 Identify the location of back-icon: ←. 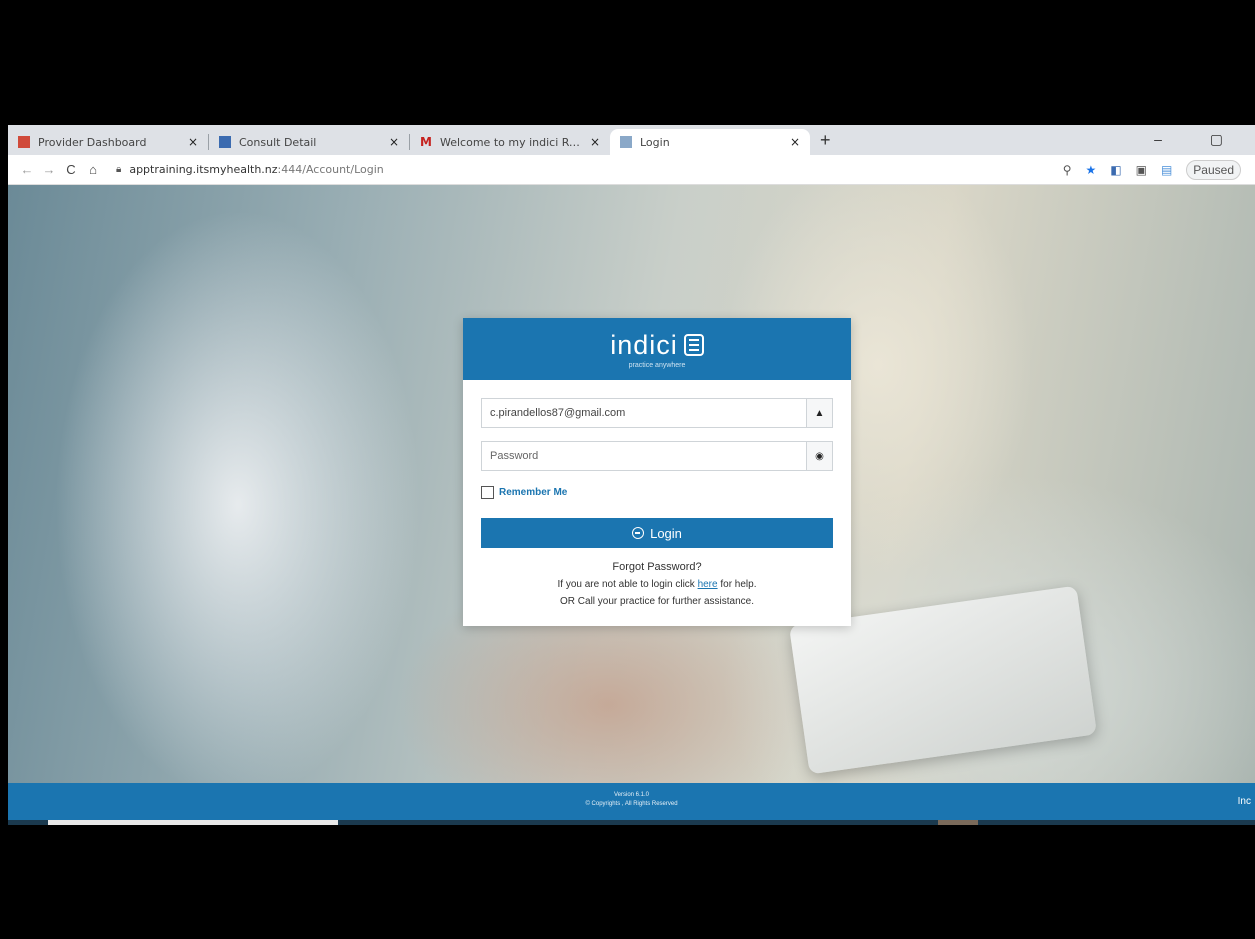
(27, 169).